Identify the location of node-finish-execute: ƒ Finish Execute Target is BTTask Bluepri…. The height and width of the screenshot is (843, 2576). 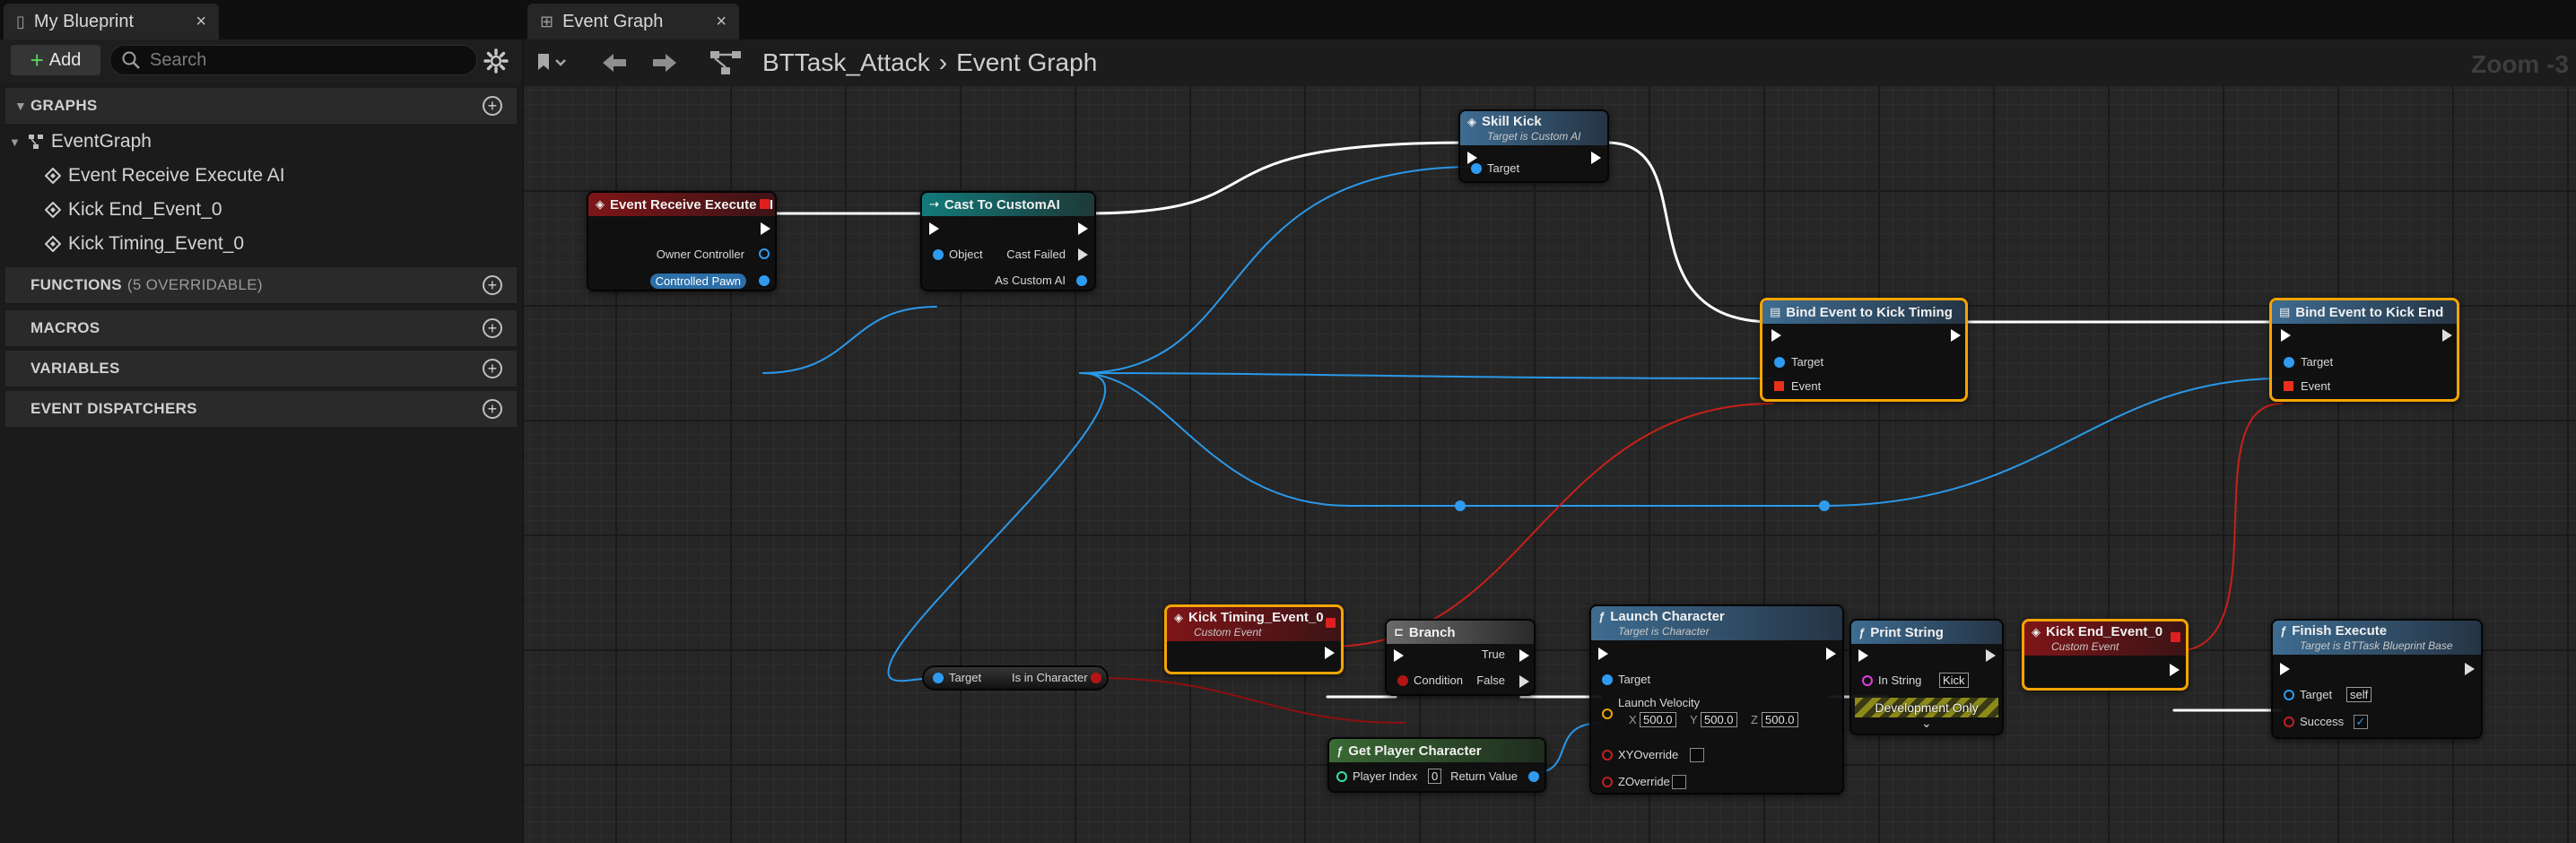
(2377, 679).